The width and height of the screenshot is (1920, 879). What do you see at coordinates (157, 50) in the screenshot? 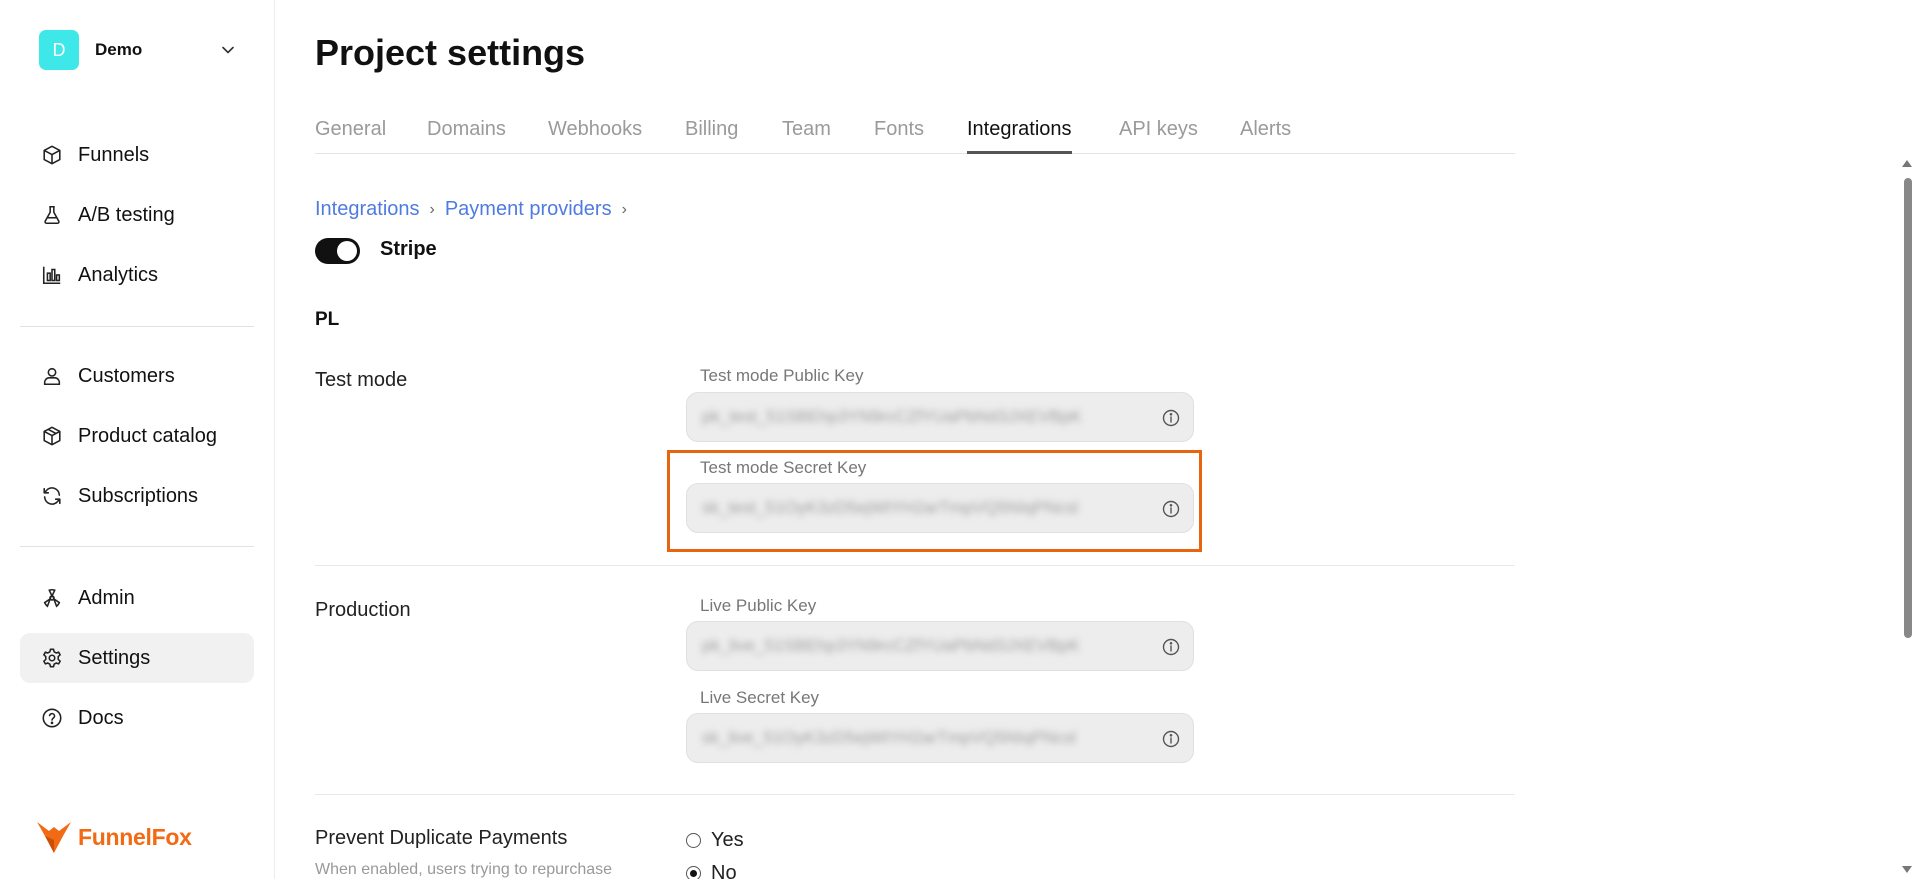
I see `workspace-switcher: D Demo` at bounding box center [157, 50].